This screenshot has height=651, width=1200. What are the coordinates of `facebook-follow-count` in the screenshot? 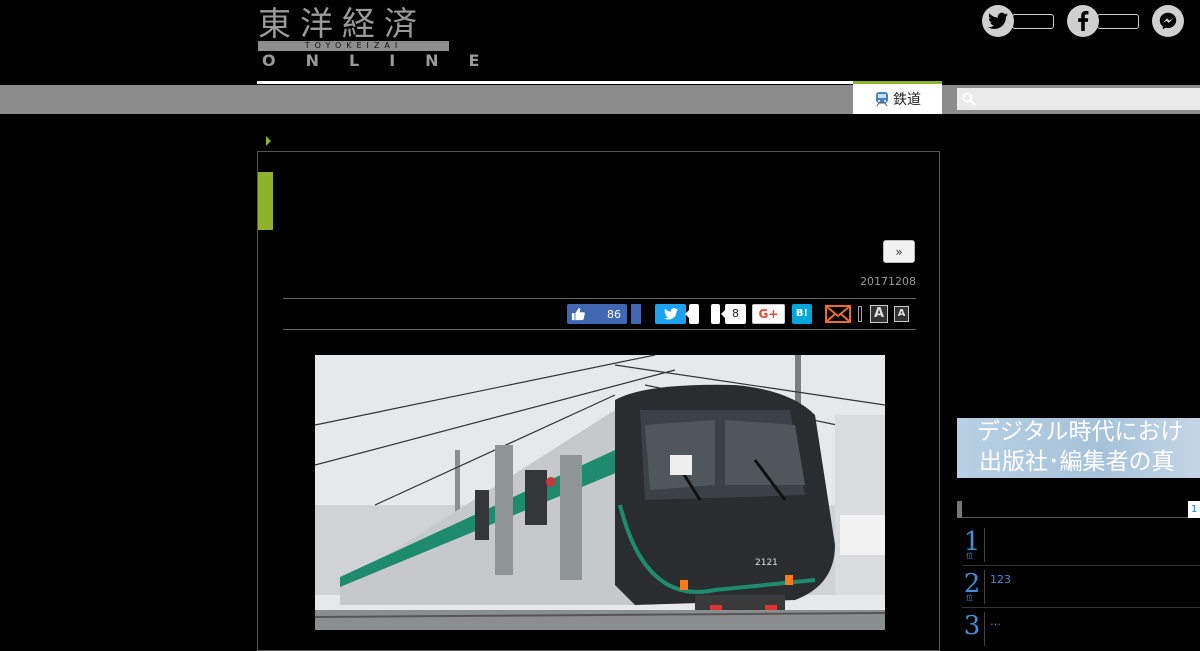 It's located at (1118, 21).